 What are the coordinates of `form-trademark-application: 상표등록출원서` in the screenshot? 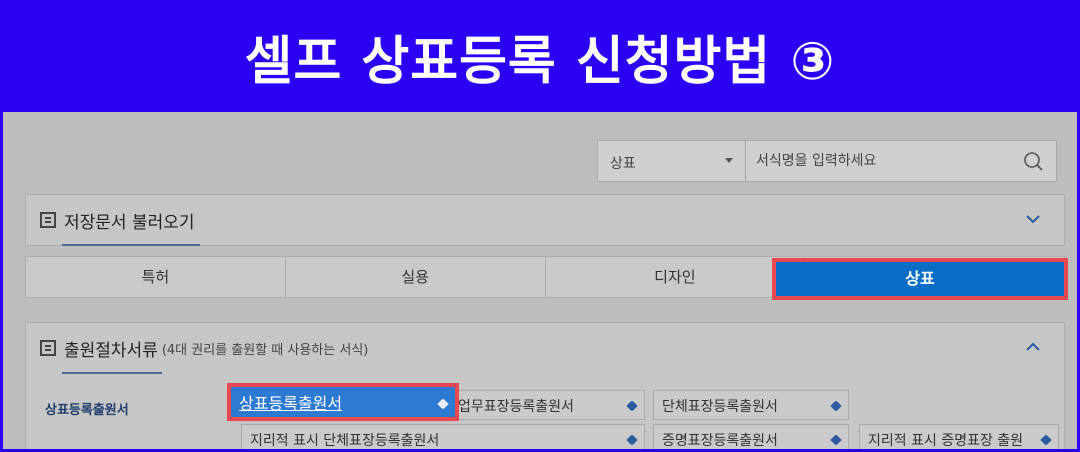 It's located at (343, 402).